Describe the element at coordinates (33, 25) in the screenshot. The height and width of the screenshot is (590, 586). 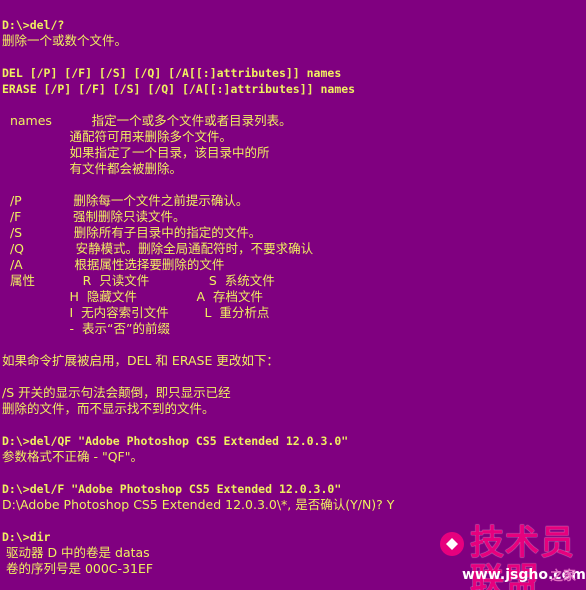
I see `console-line: D:\>del/?` at that location.